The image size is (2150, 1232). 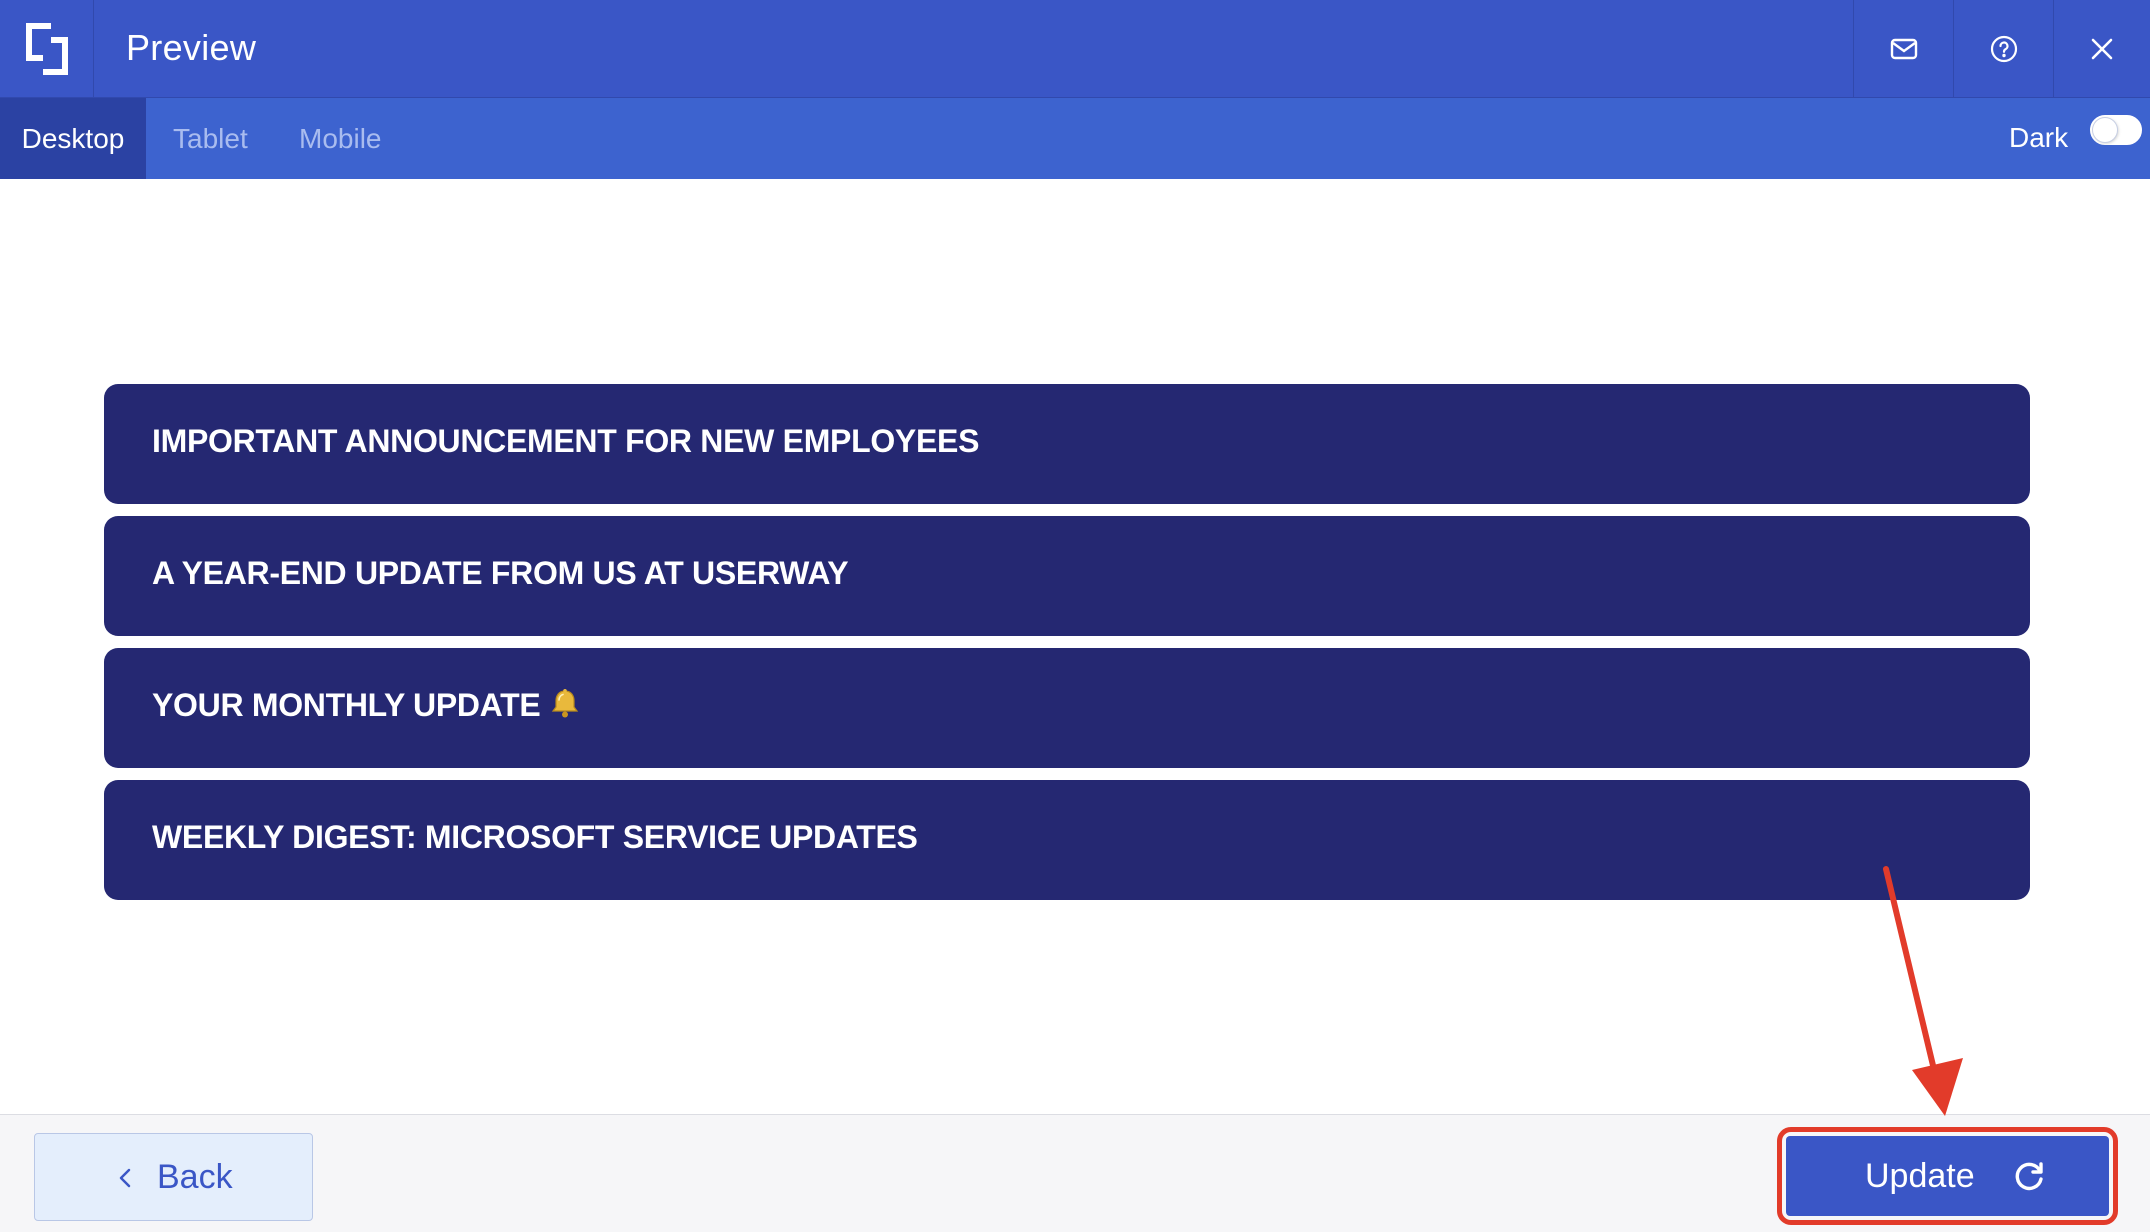 I want to click on back-button: Back, so click(x=173, y=1177).